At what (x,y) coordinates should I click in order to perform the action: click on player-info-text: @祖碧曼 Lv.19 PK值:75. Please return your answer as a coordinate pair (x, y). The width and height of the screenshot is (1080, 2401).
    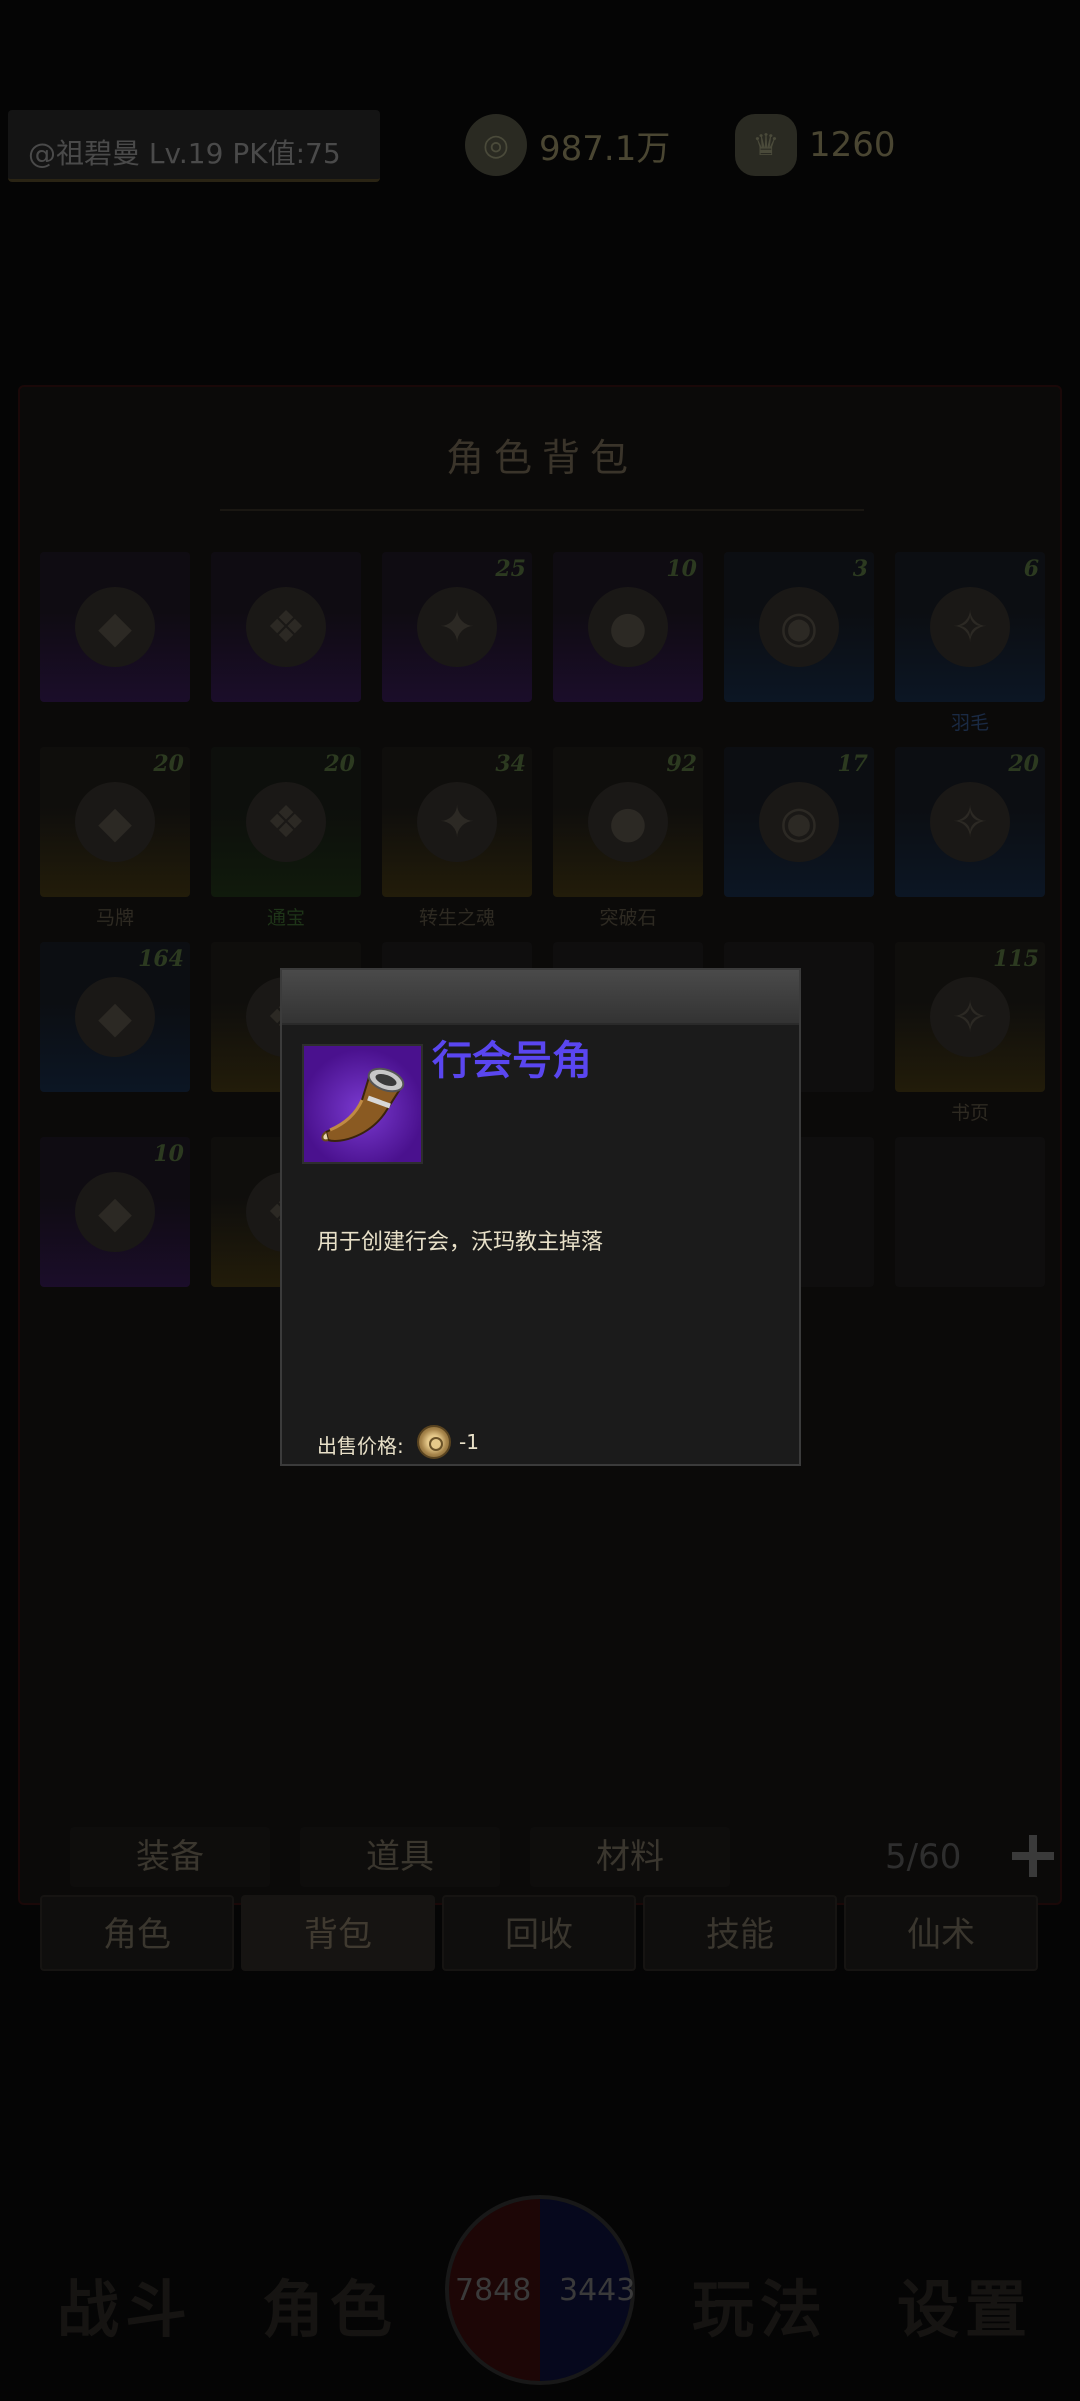
    Looking at the image, I should click on (184, 153).